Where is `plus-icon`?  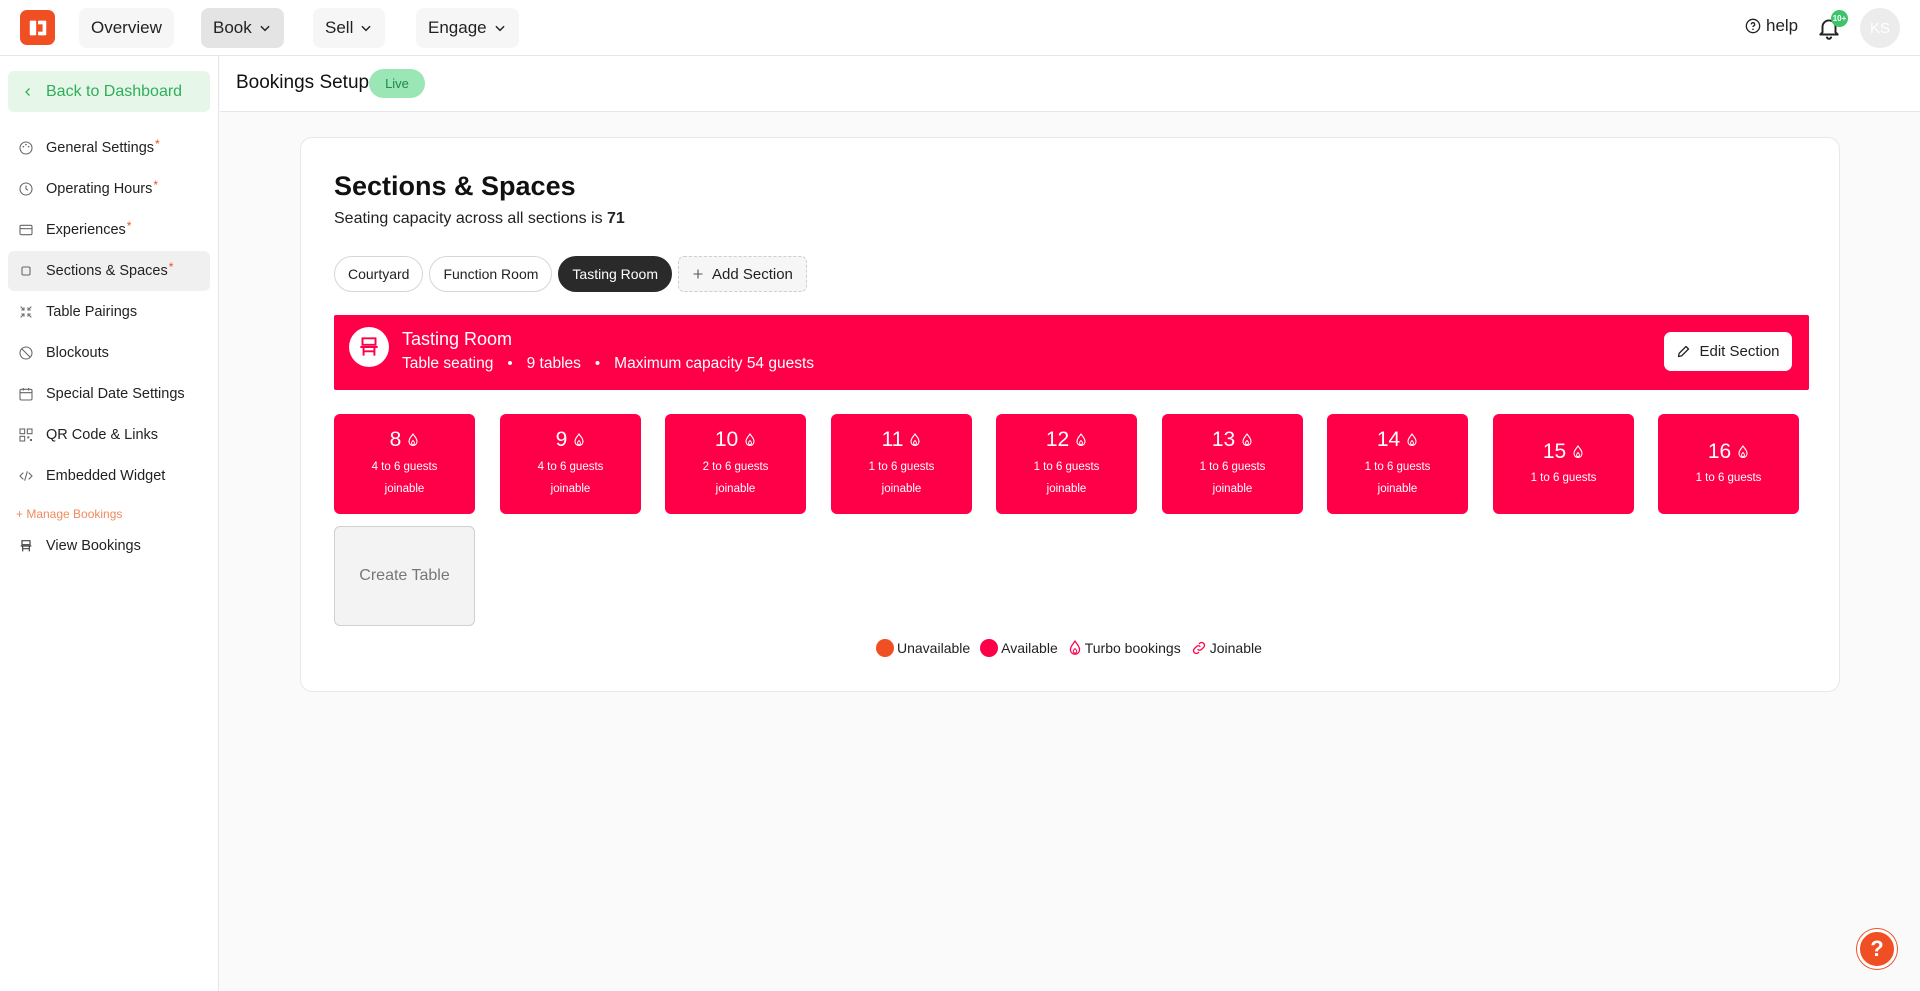 plus-icon is located at coordinates (698, 274).